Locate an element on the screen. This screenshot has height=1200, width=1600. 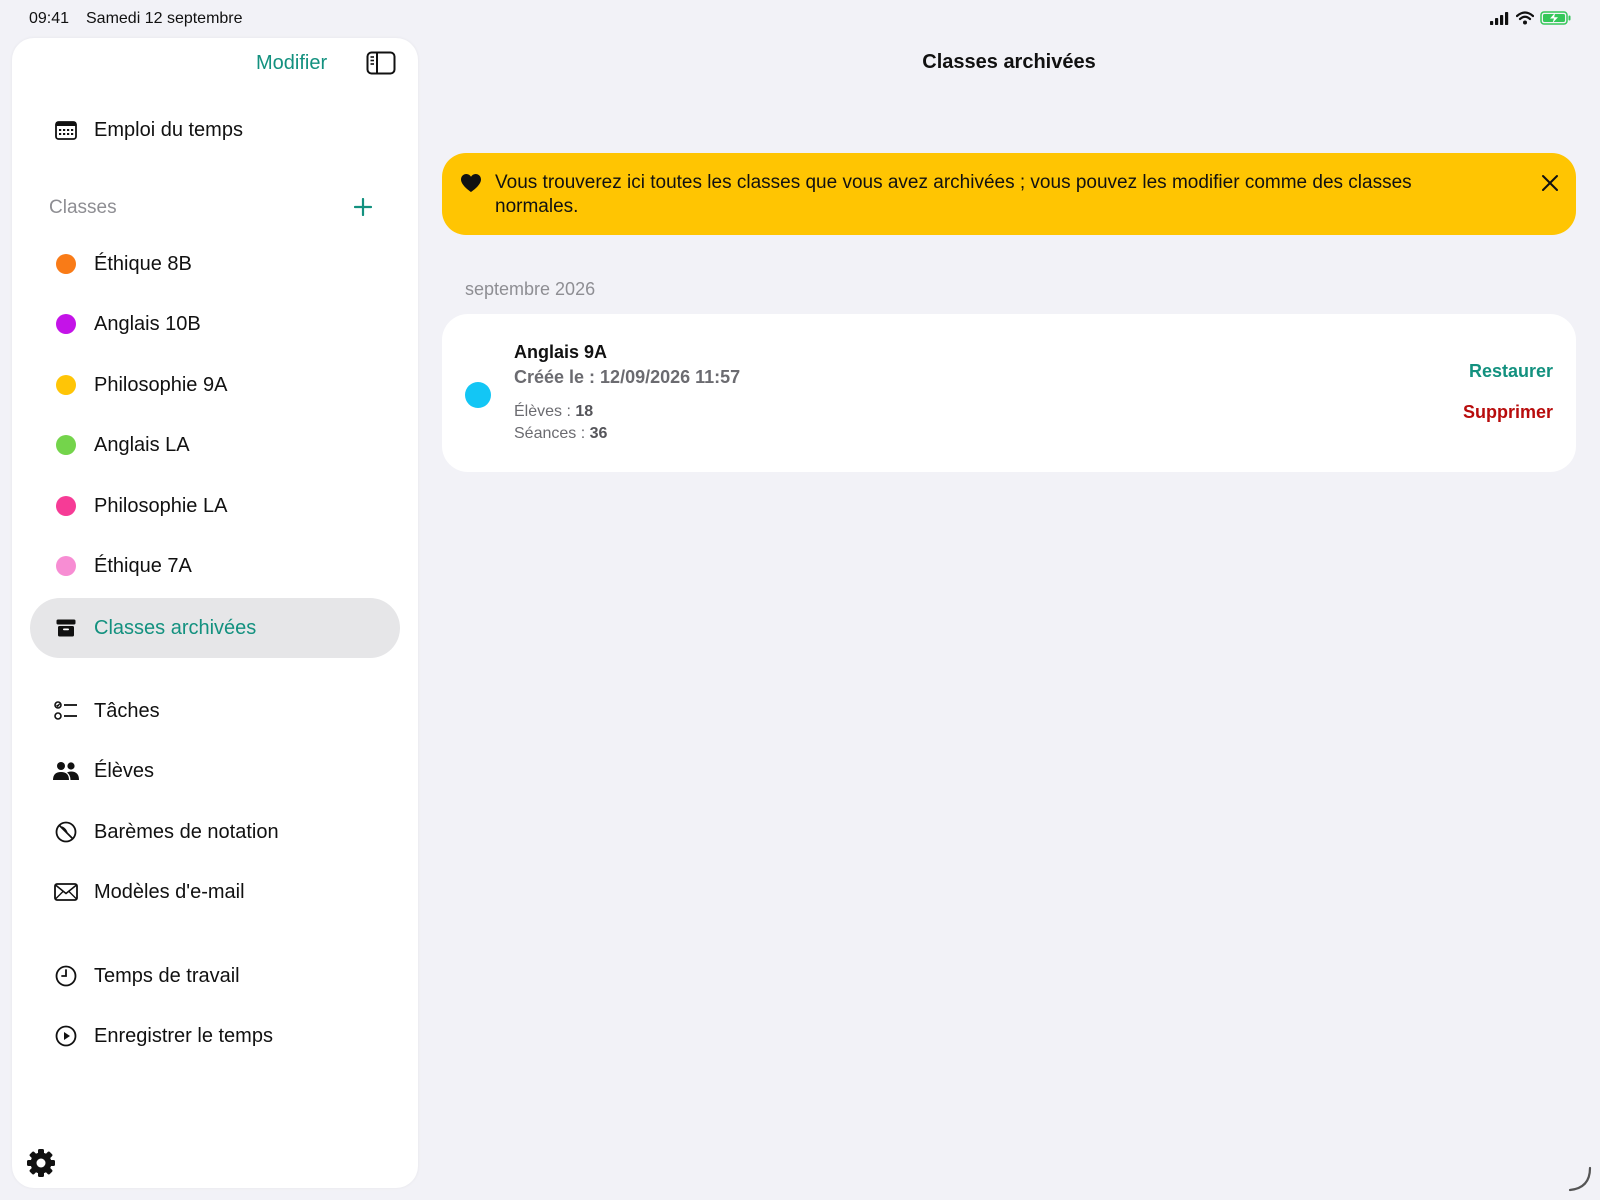
clock-icon is located at coordinates (66, 976).